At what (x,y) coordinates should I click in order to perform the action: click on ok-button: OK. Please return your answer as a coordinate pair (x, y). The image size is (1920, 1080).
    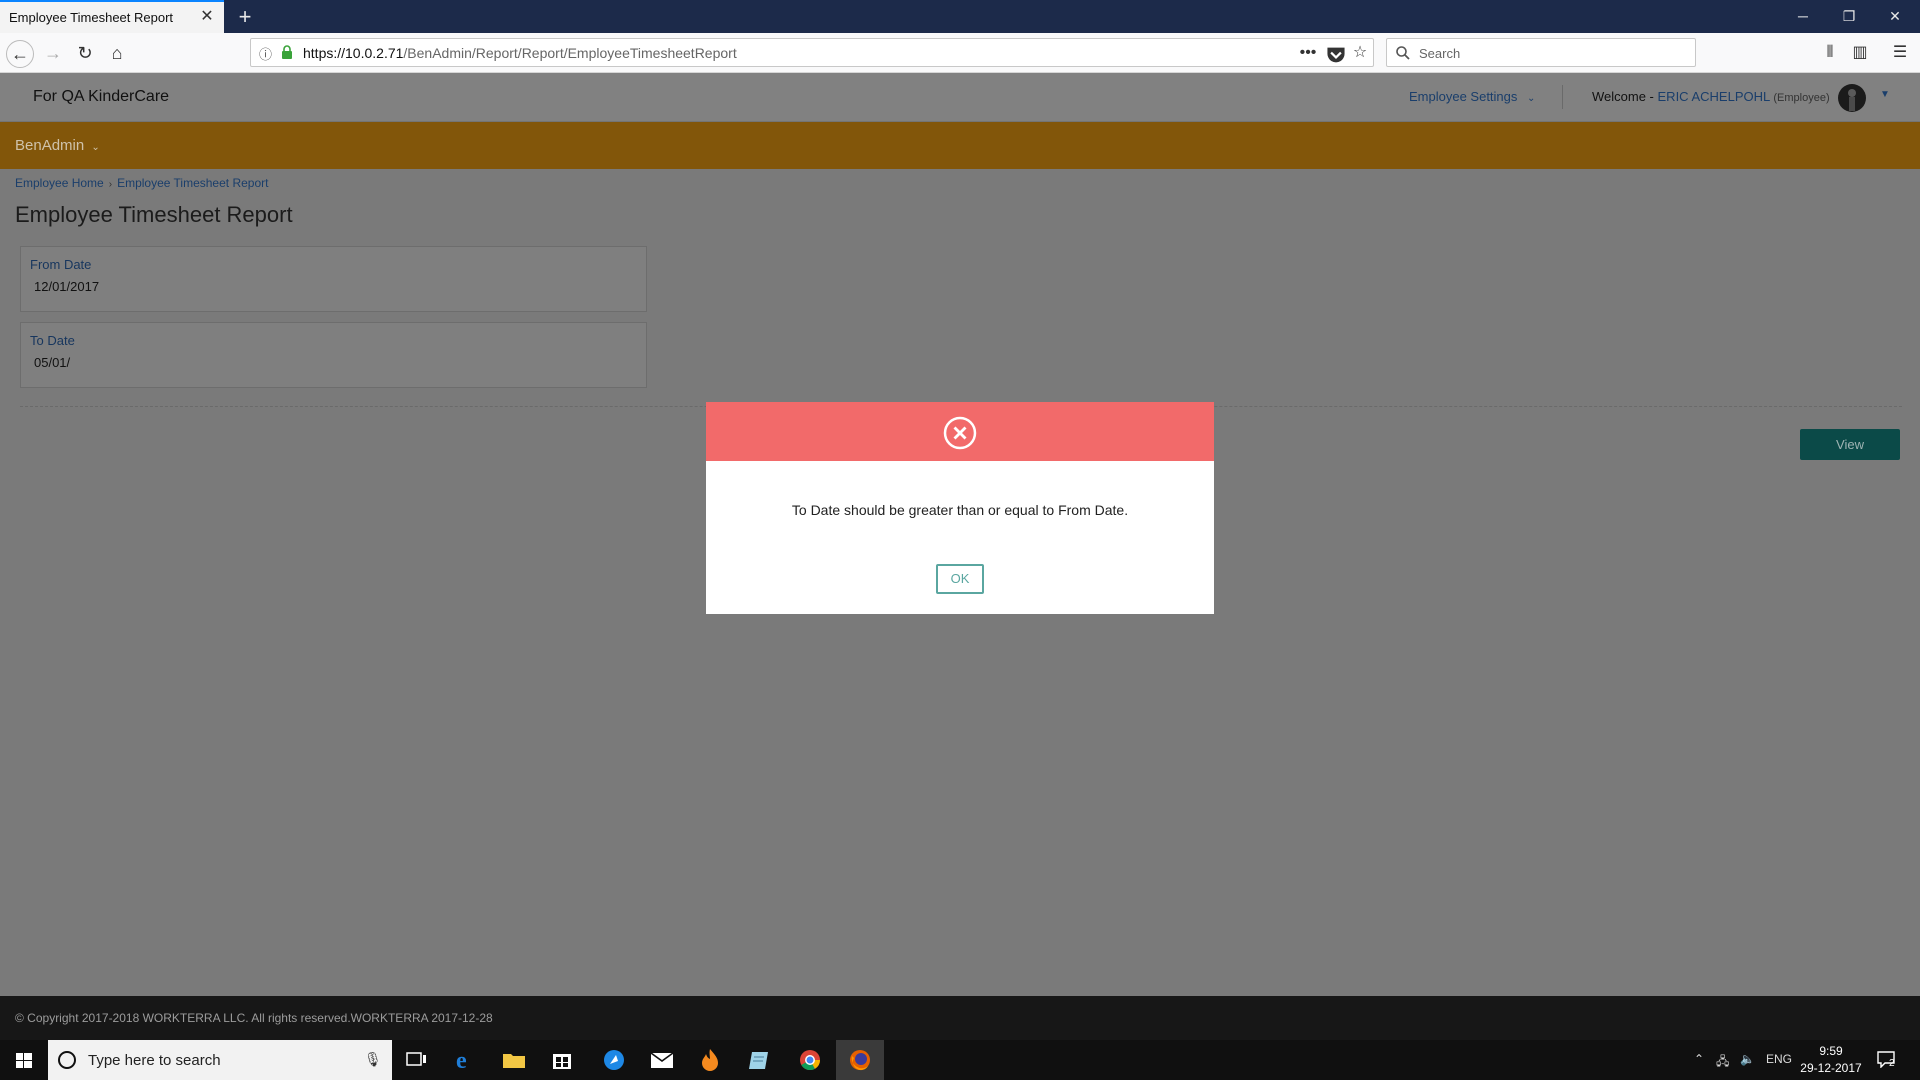
    Looking at the image, I should click on (960, 579).